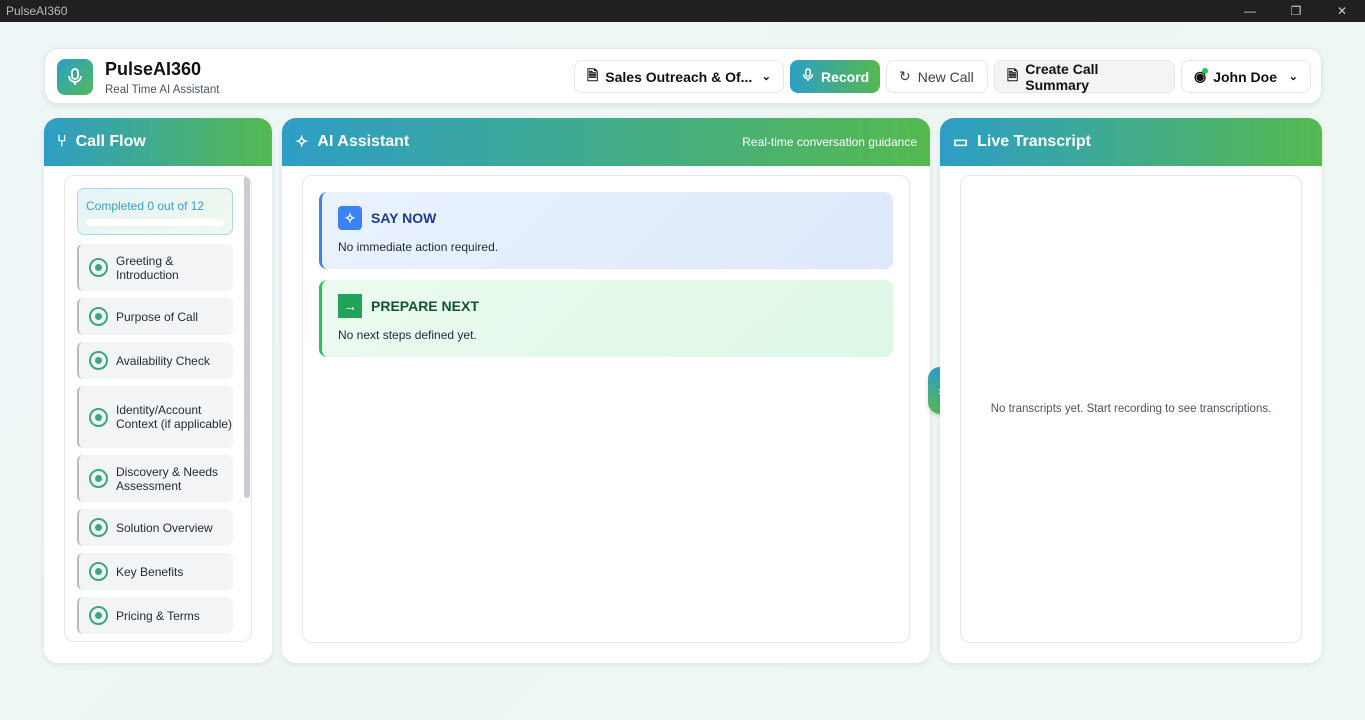 The image size is (1365, 720). What do you see at coordinates (110, 141) in the screenshot?
I see `call-flow-title: Call Flow` at bounding box center [110, 141].